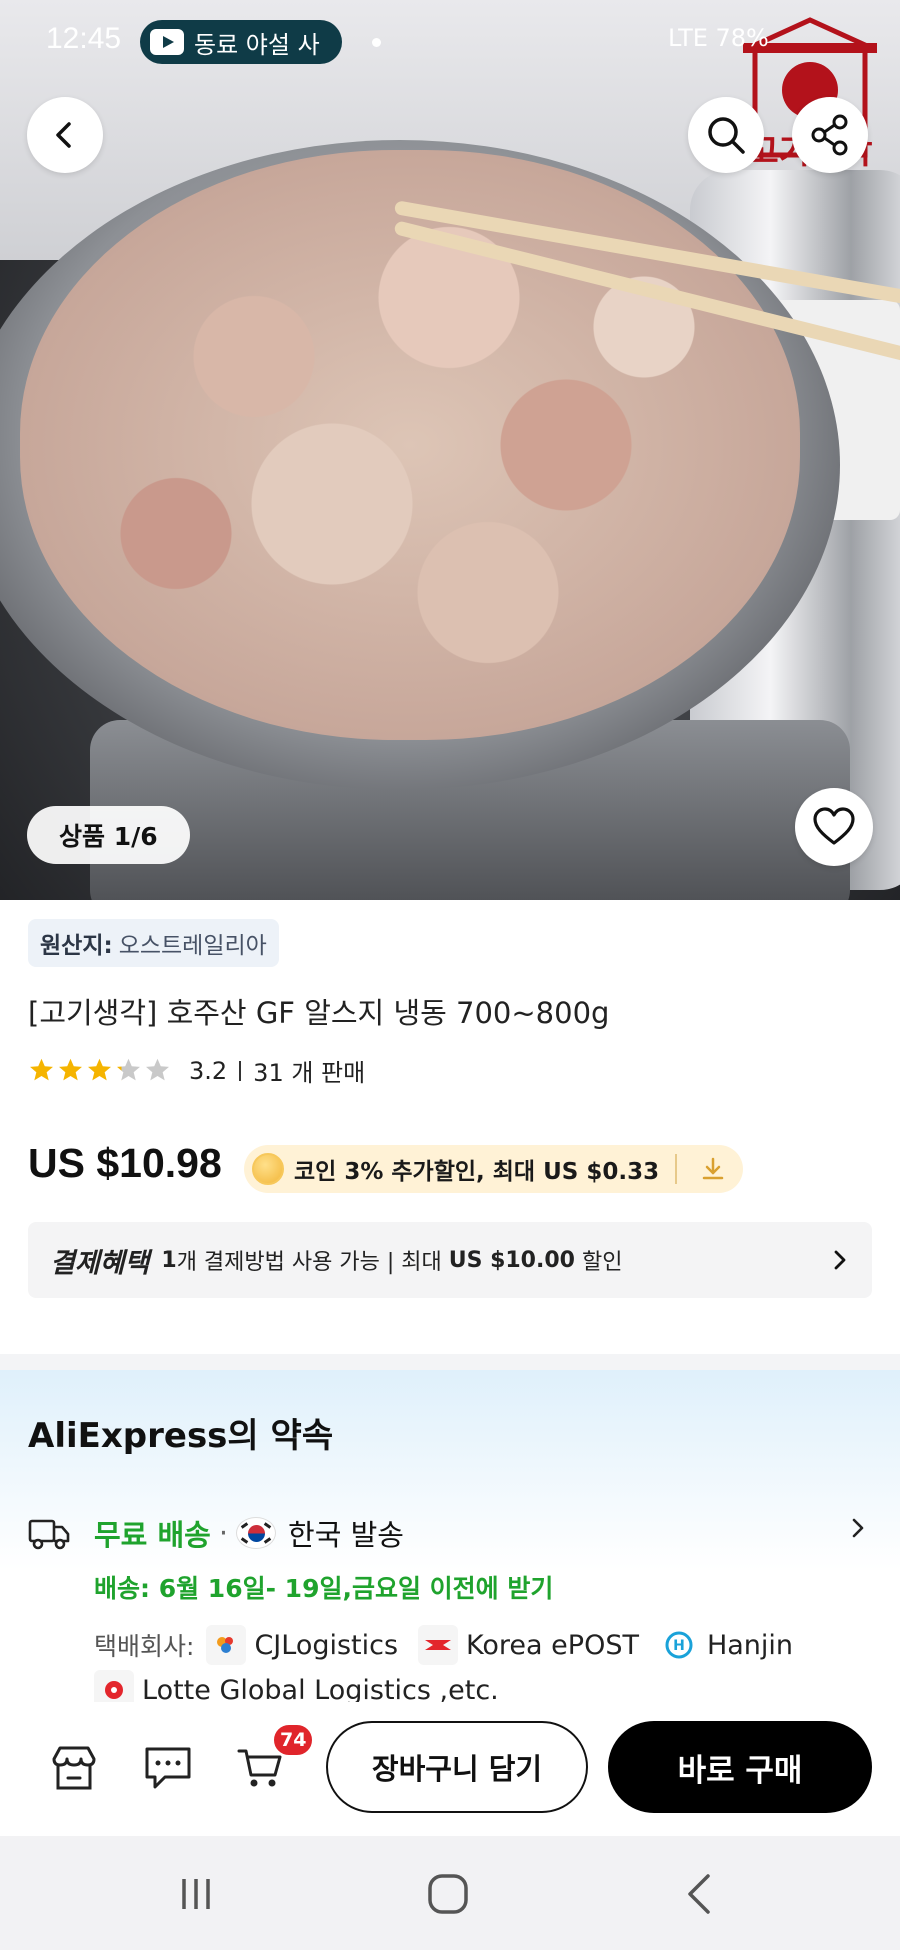 Image resolution: width=900 pixels, height=1950 pixels. I want to click on rating-value: 3.2, so click(208, 1070).